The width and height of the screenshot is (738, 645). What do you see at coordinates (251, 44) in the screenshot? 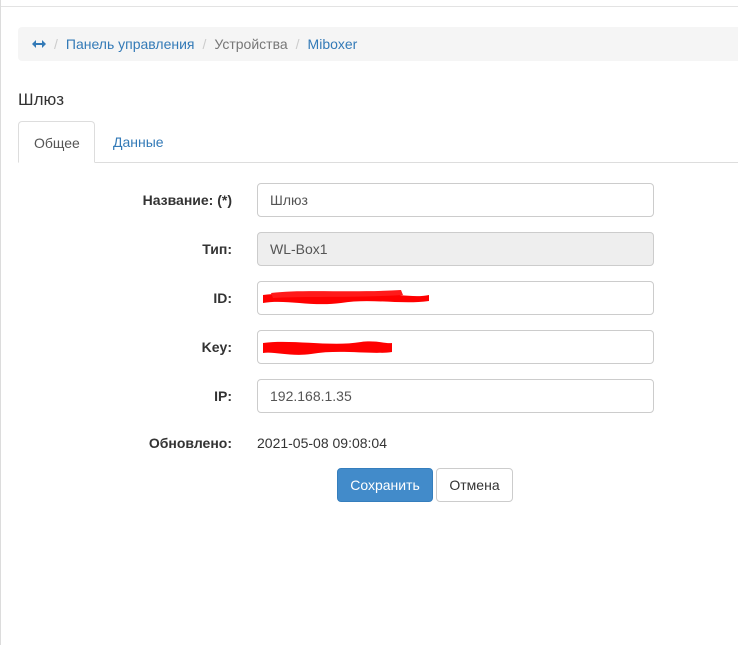
I see `breadcrumb-devices: Устройства` at bounding box center [251, 44].